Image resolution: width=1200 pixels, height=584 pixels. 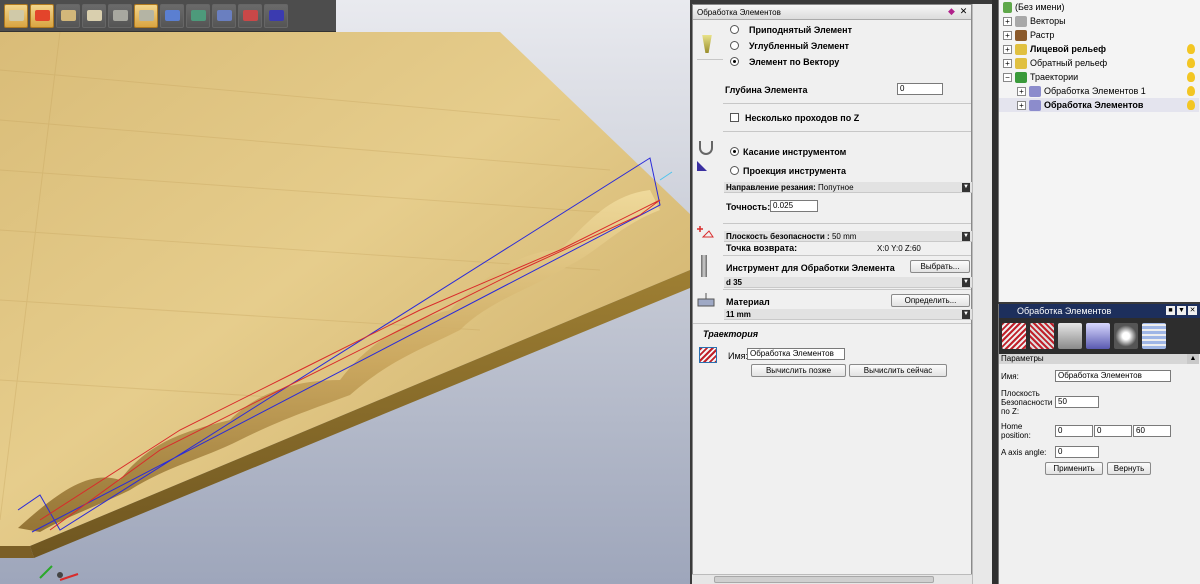 I want to click on shaded-view-button, so click(x=224, y=15).